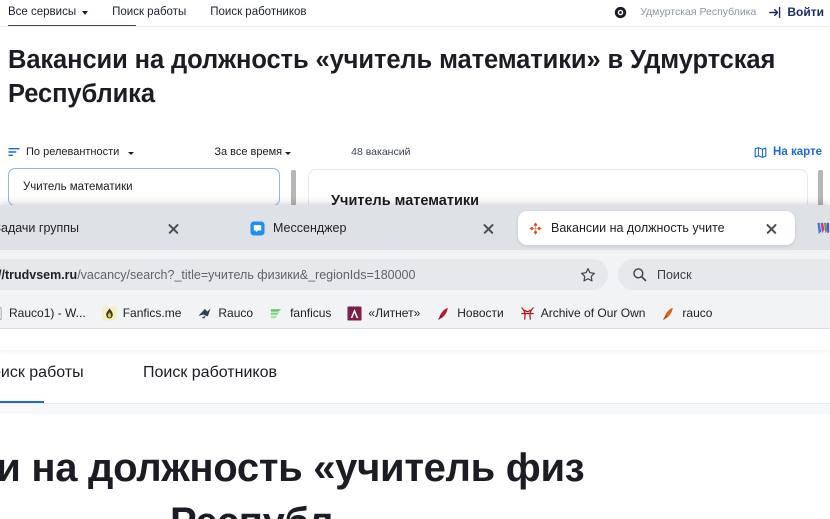 The height and width of the screenshot is (519, 830). I want to click on bookmark-novosti-label: Новости, so click(480, 313).